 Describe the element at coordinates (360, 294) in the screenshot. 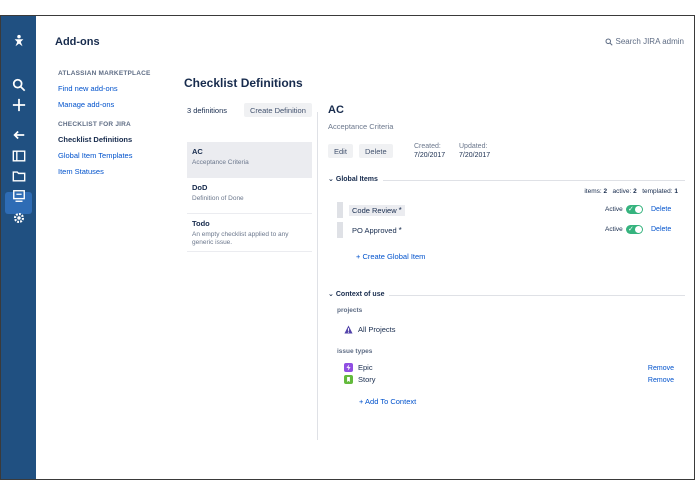

I see `context-heading: Context of use` at that location.